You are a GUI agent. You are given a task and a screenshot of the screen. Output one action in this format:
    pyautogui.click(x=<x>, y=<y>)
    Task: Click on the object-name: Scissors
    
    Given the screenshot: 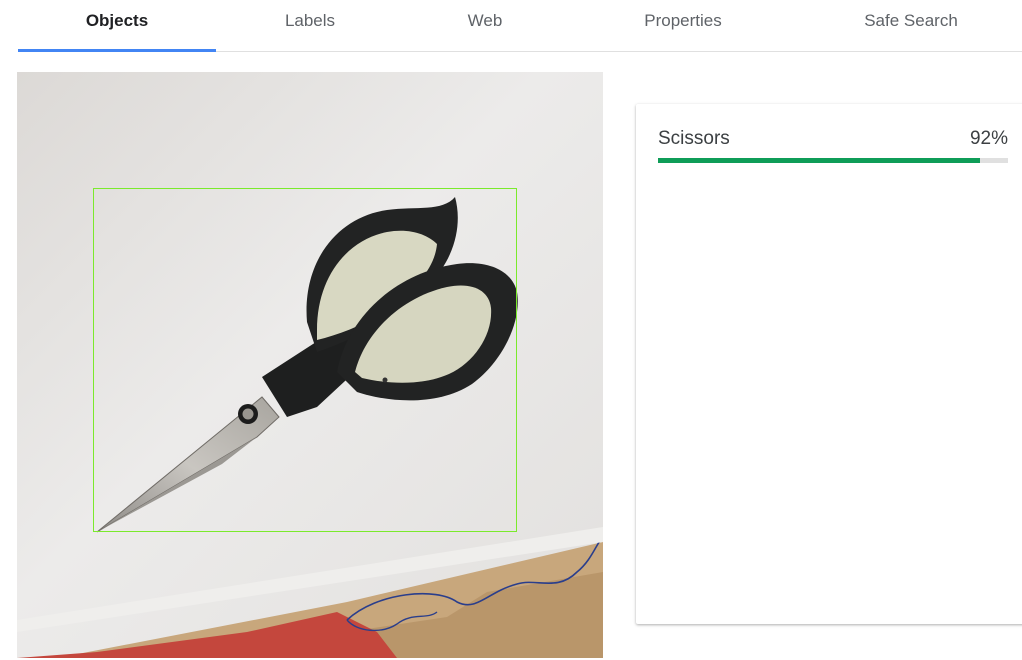 What is the action you would take?
    pyautogui.click(x=694, y=138)
    